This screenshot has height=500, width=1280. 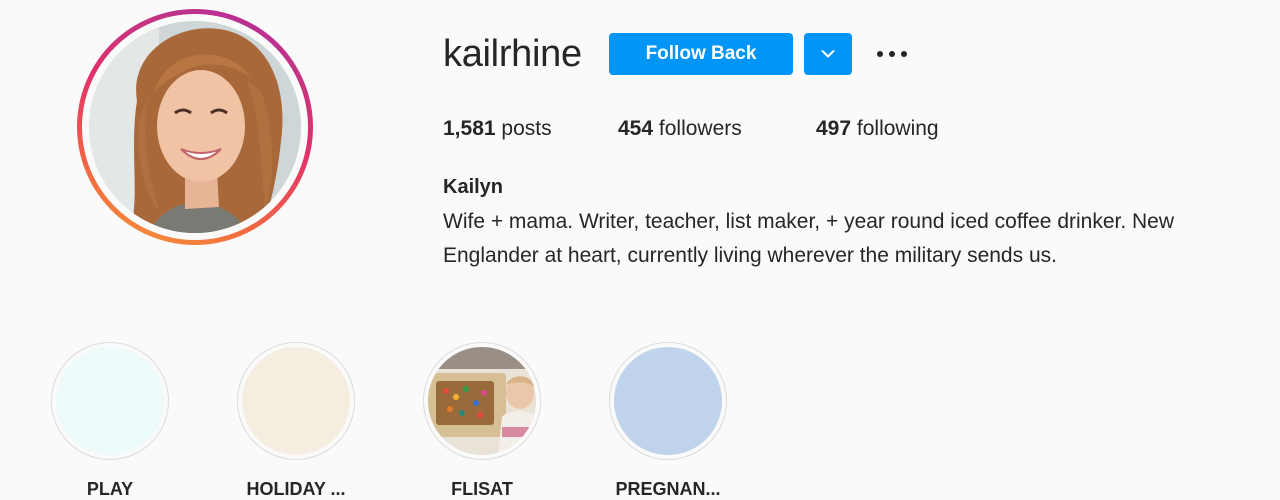 I want to click on followers-count-label: followers, so click(x=700, y=128).